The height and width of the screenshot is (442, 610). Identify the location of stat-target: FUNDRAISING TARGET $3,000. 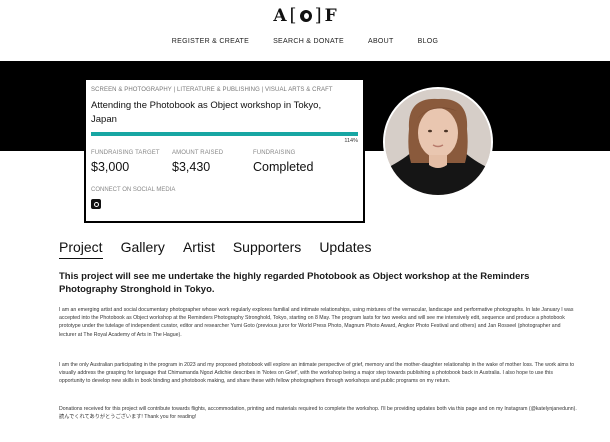
(131, 162).